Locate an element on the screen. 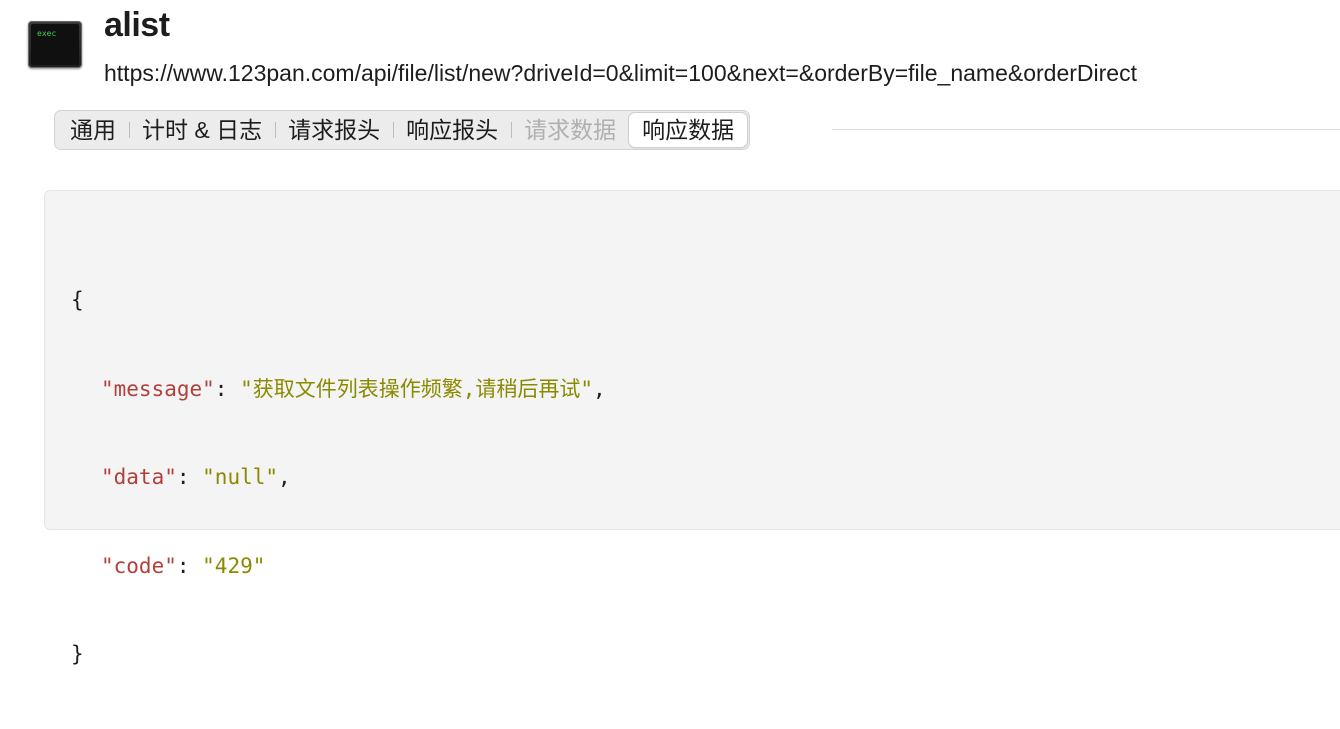  exec-label: exec is located at coordinates (47, 33).